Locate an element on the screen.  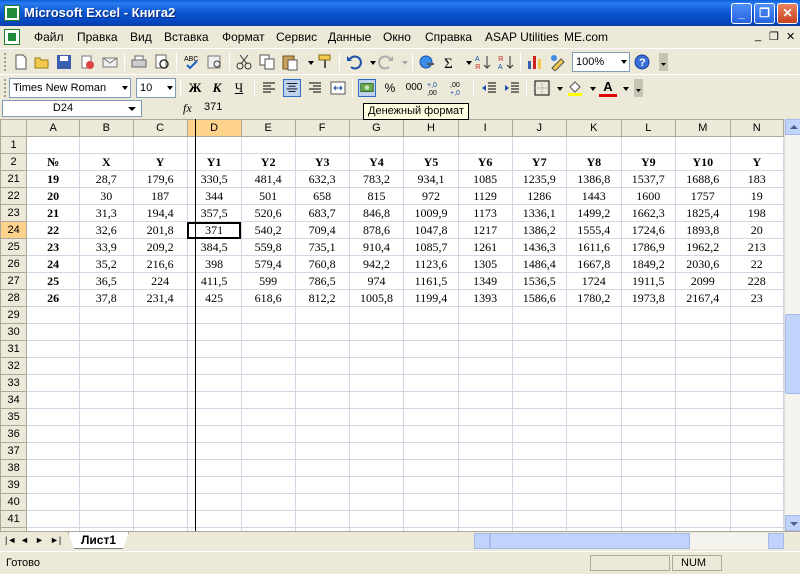
cell: 1786,9 is located at coordinates (648, 247).